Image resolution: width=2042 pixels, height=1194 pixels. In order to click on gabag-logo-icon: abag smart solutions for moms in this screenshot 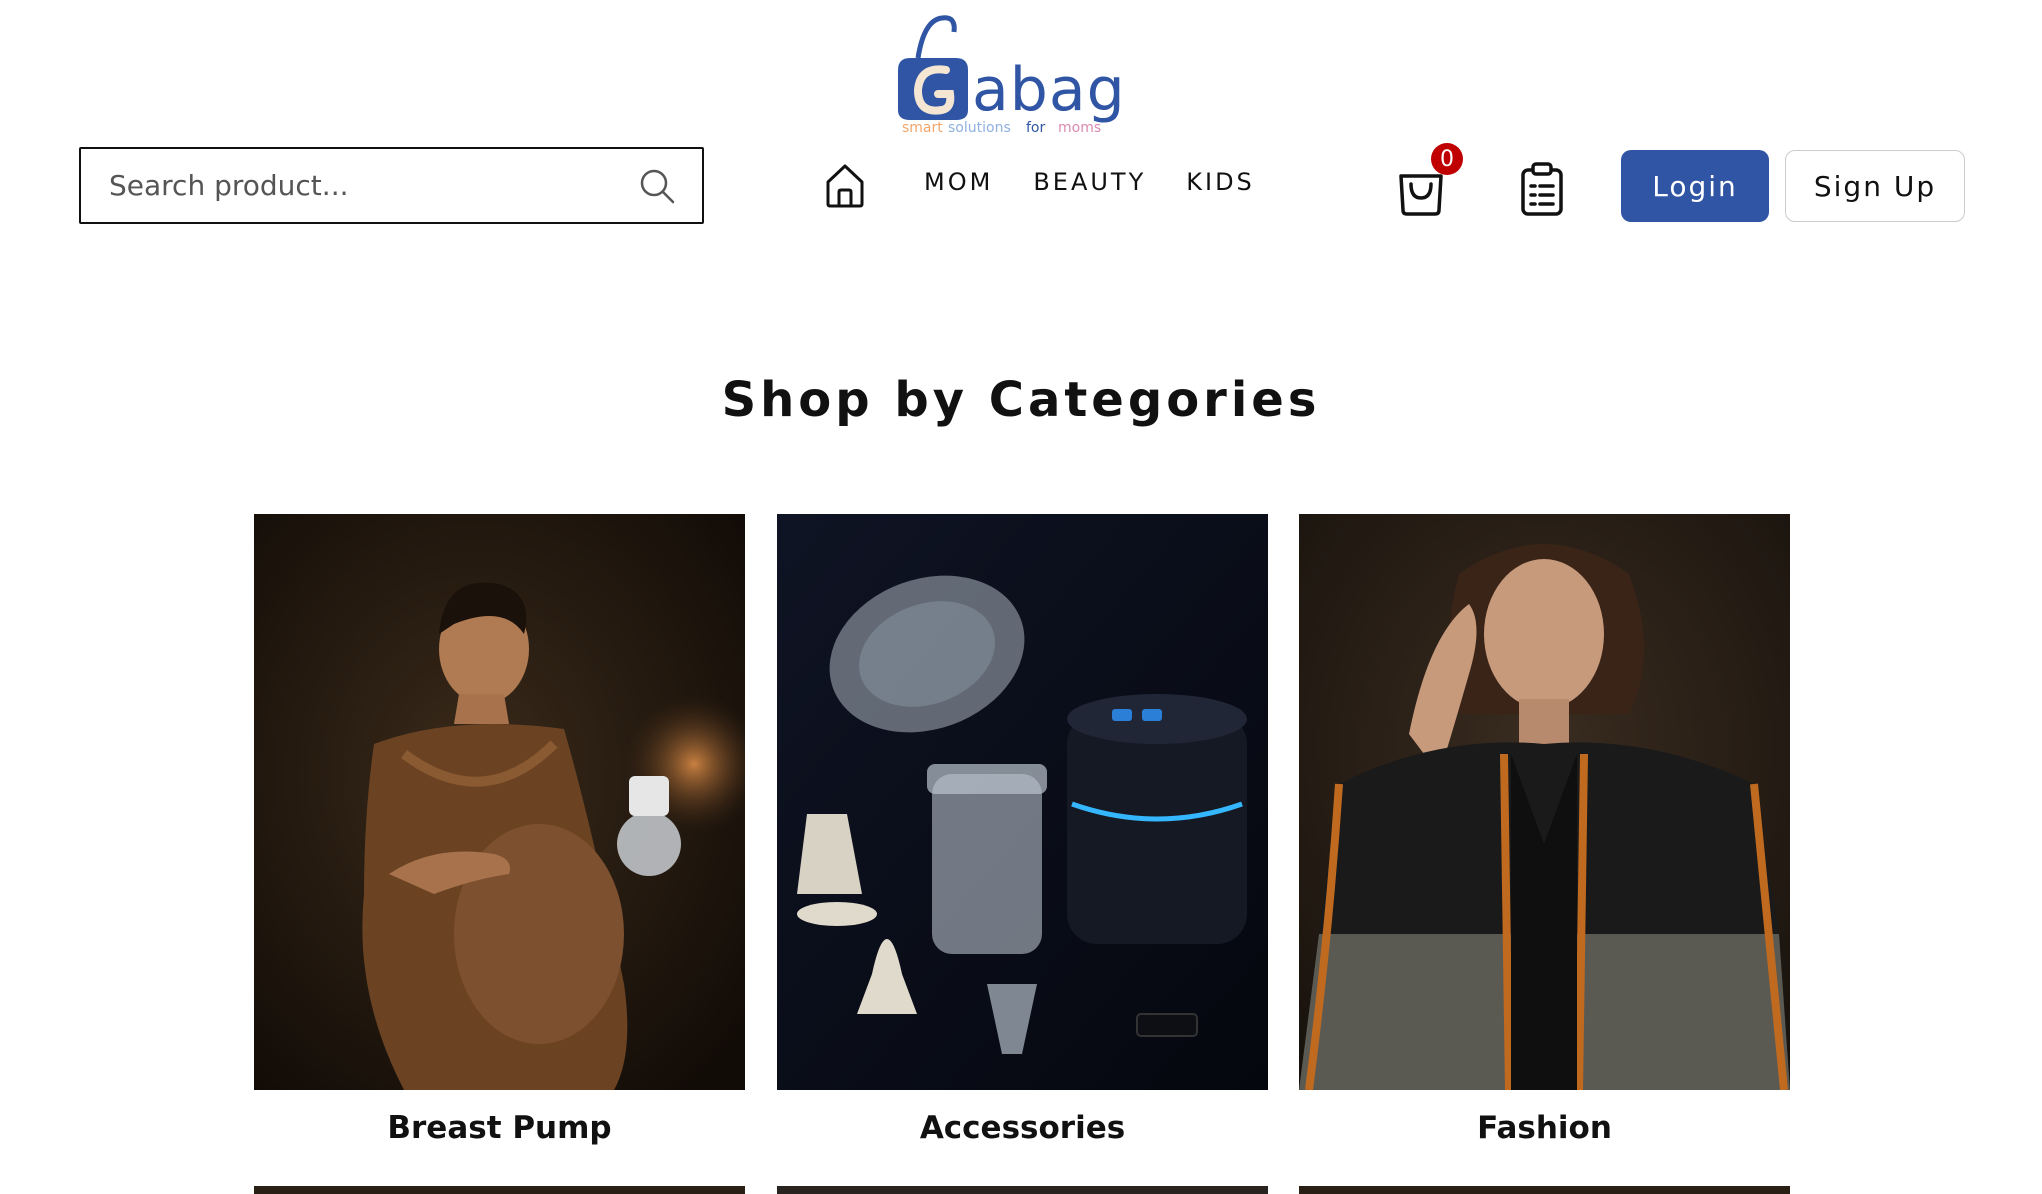, I will do `click(1012, 74)`.